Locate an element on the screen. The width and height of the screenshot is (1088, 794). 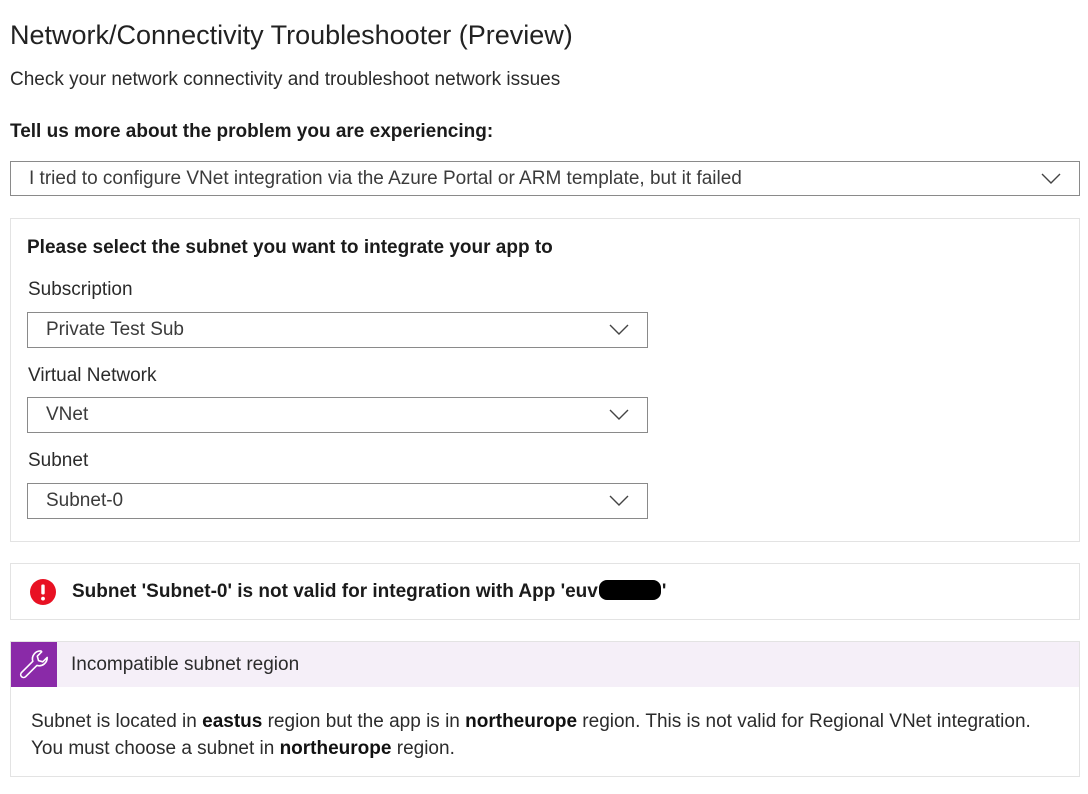
error-text-end: ' is located at coordinates (664, 591).